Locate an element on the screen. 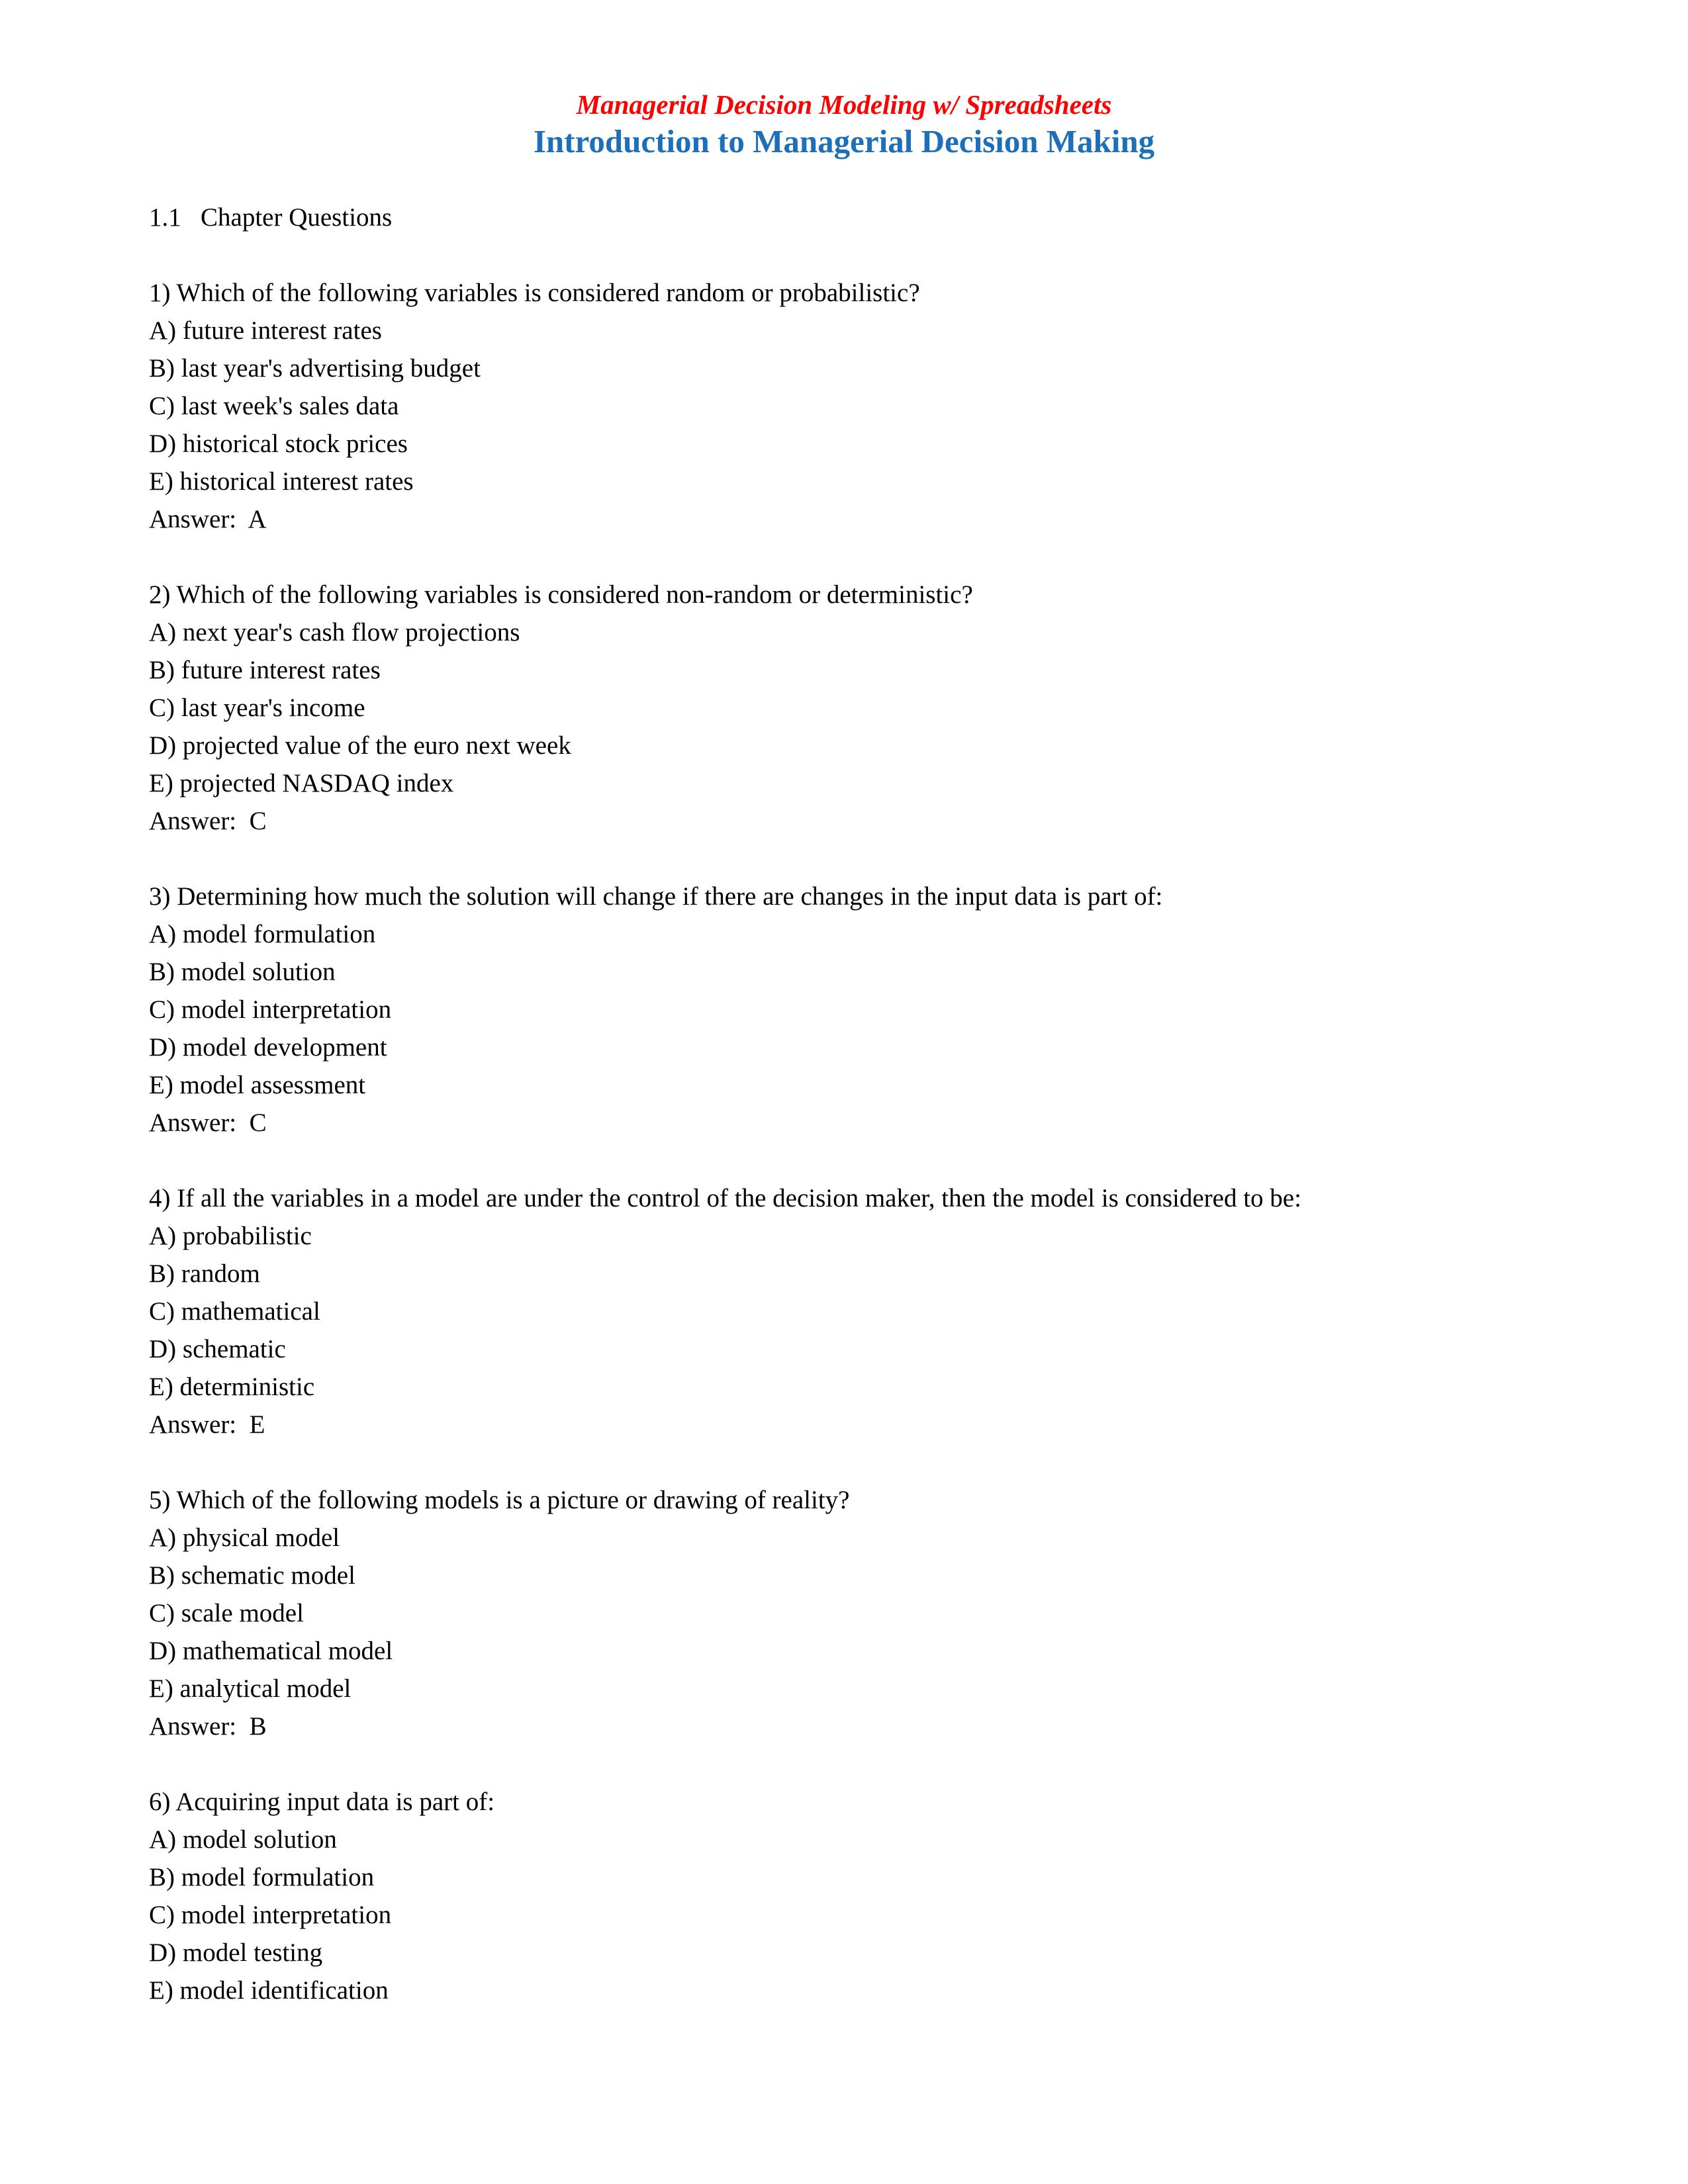  answer-option: B) schematic model is located at coordinates (252, 1575).